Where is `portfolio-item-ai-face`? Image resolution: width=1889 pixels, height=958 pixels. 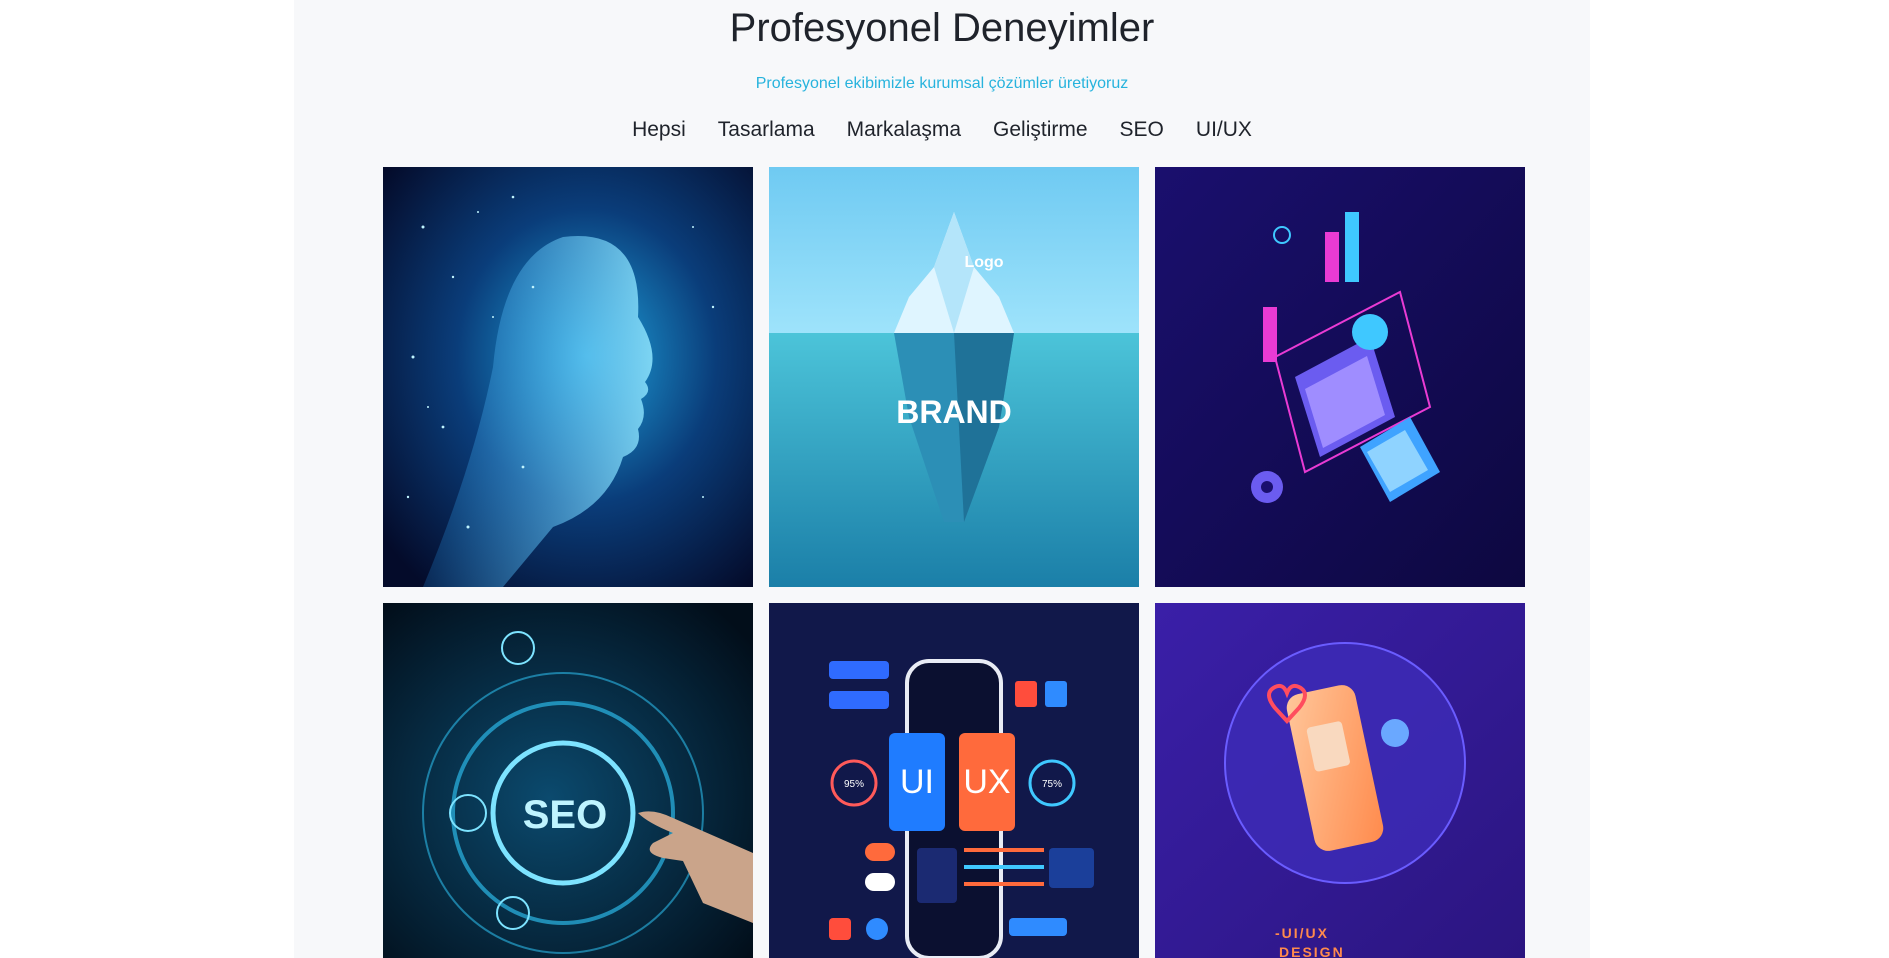
portfolio-item-ai-face is located at coordinates (568, 377).